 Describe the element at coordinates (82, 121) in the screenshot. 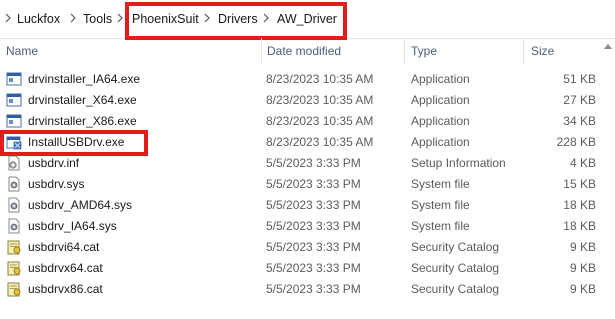

I see `file-name: drvinstaller_X86.exe` at that location.